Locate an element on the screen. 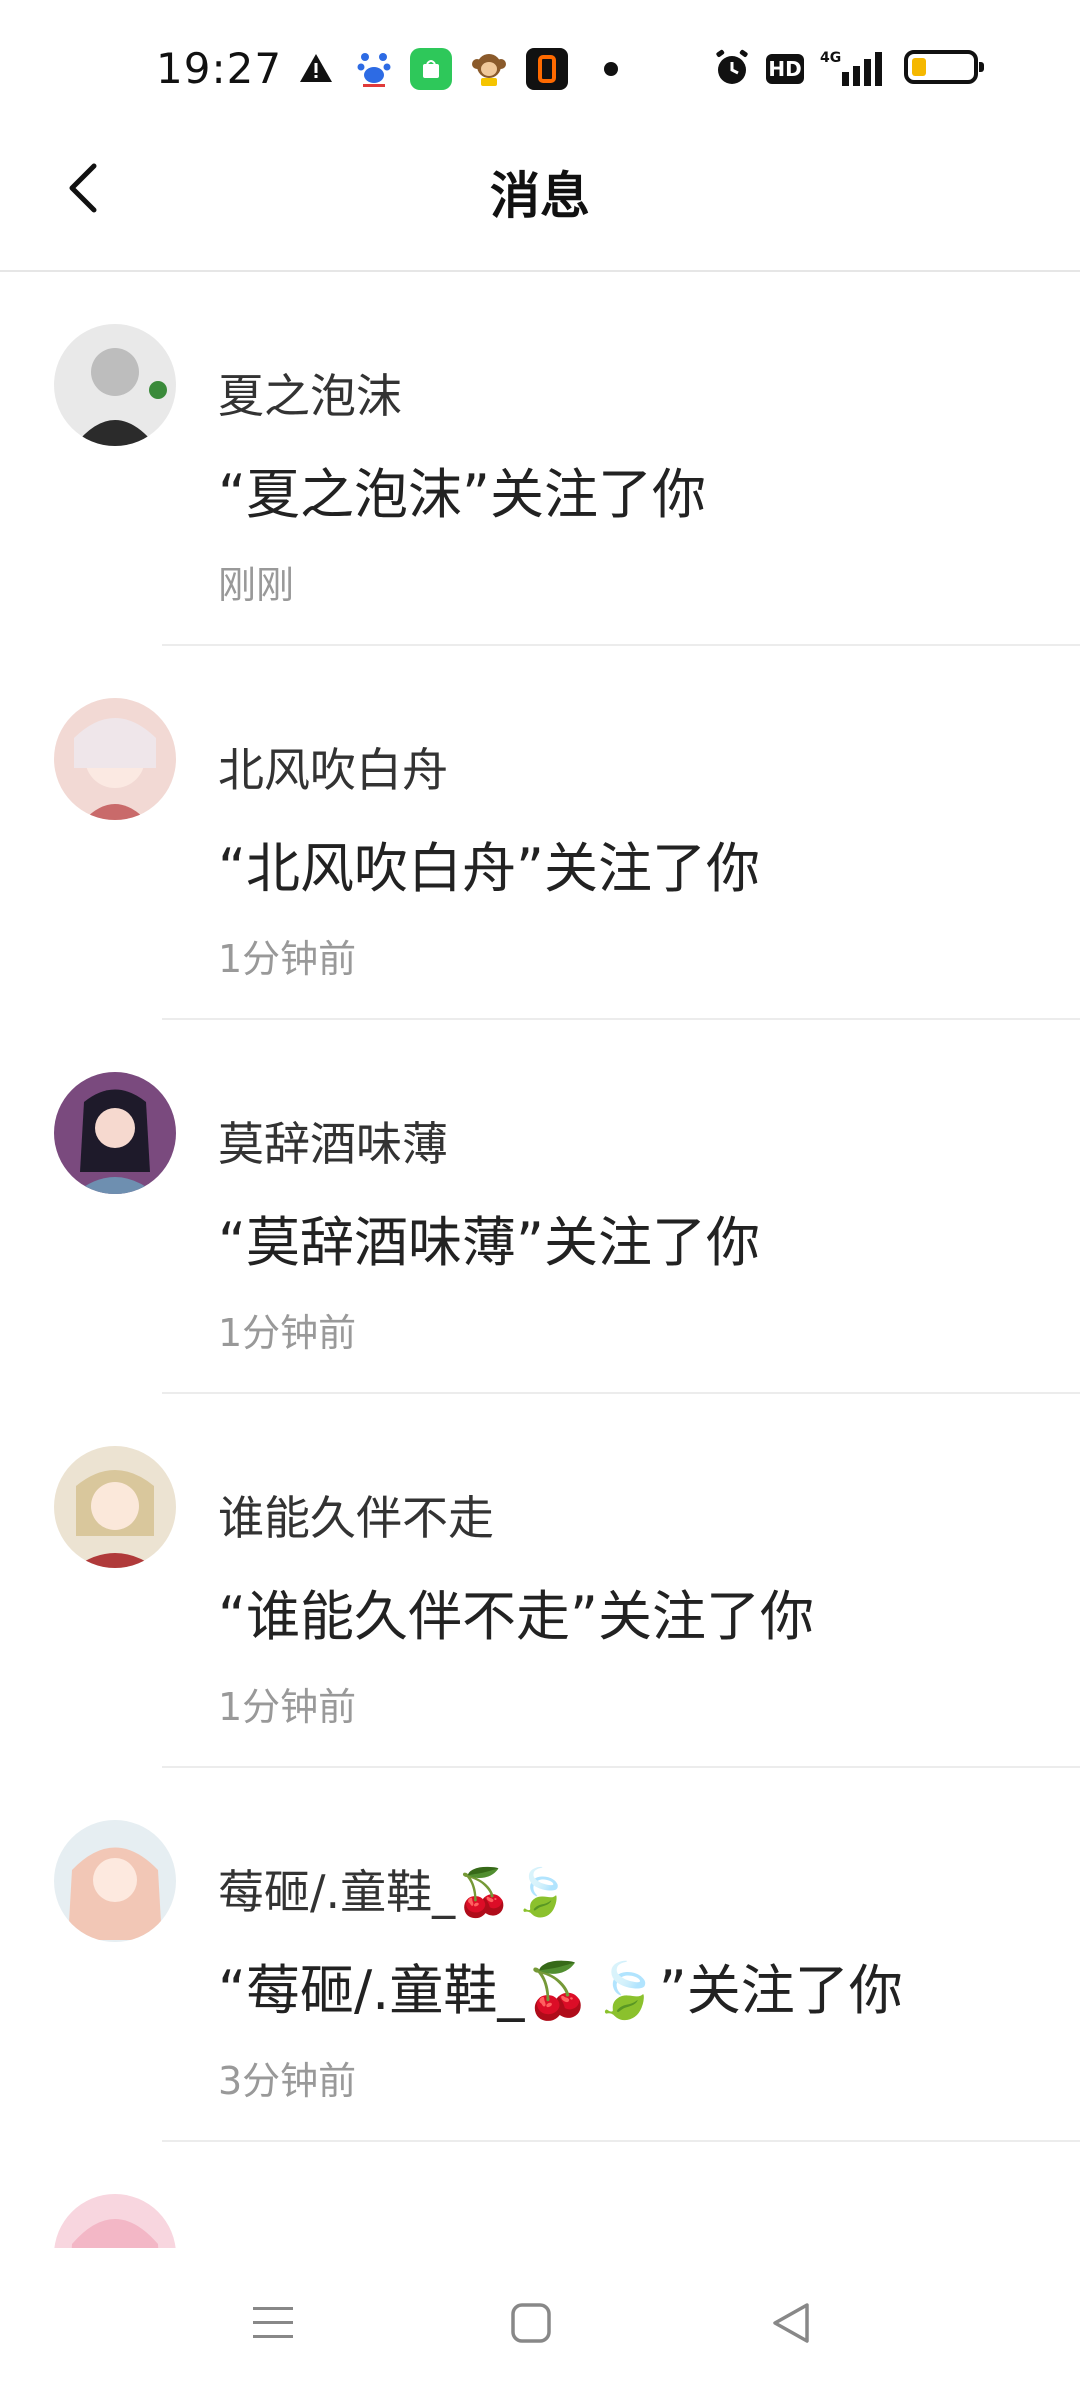 Image resolution: width=1080 pixels, height=2400 pixels. home-square-icon is located at coordinates (531, 2323).